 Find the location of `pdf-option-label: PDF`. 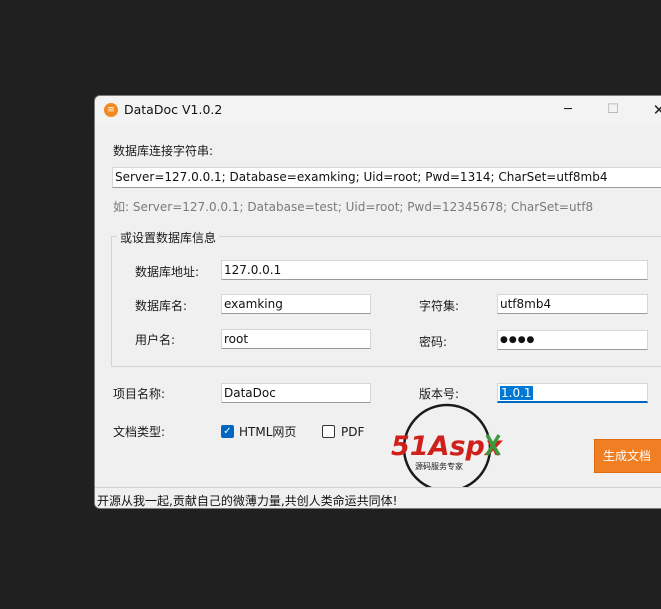

pdf-option-label: PDF is located at coordinates (352, 432).